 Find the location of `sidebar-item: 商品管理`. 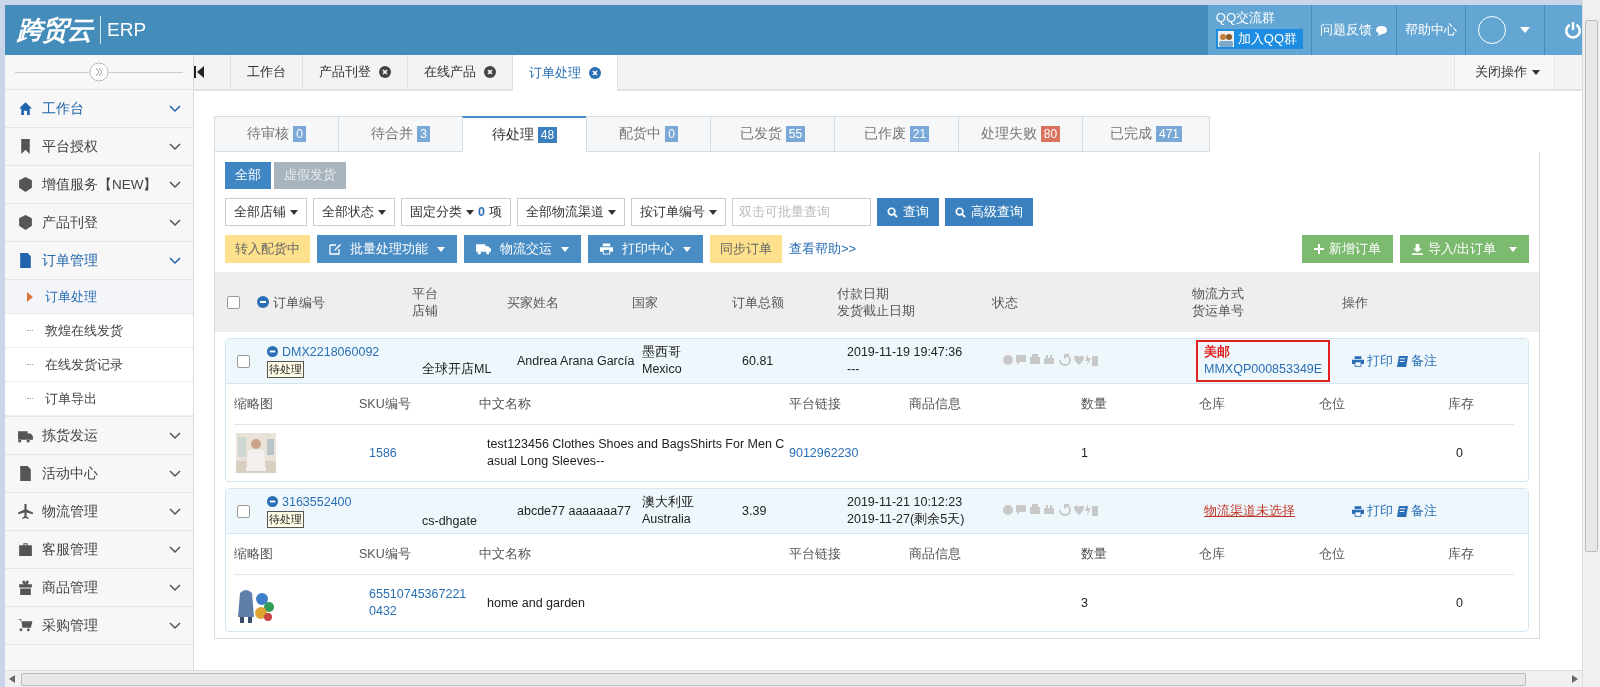

sidebar-item: 商品管理 is located at coordinates (99, 588).